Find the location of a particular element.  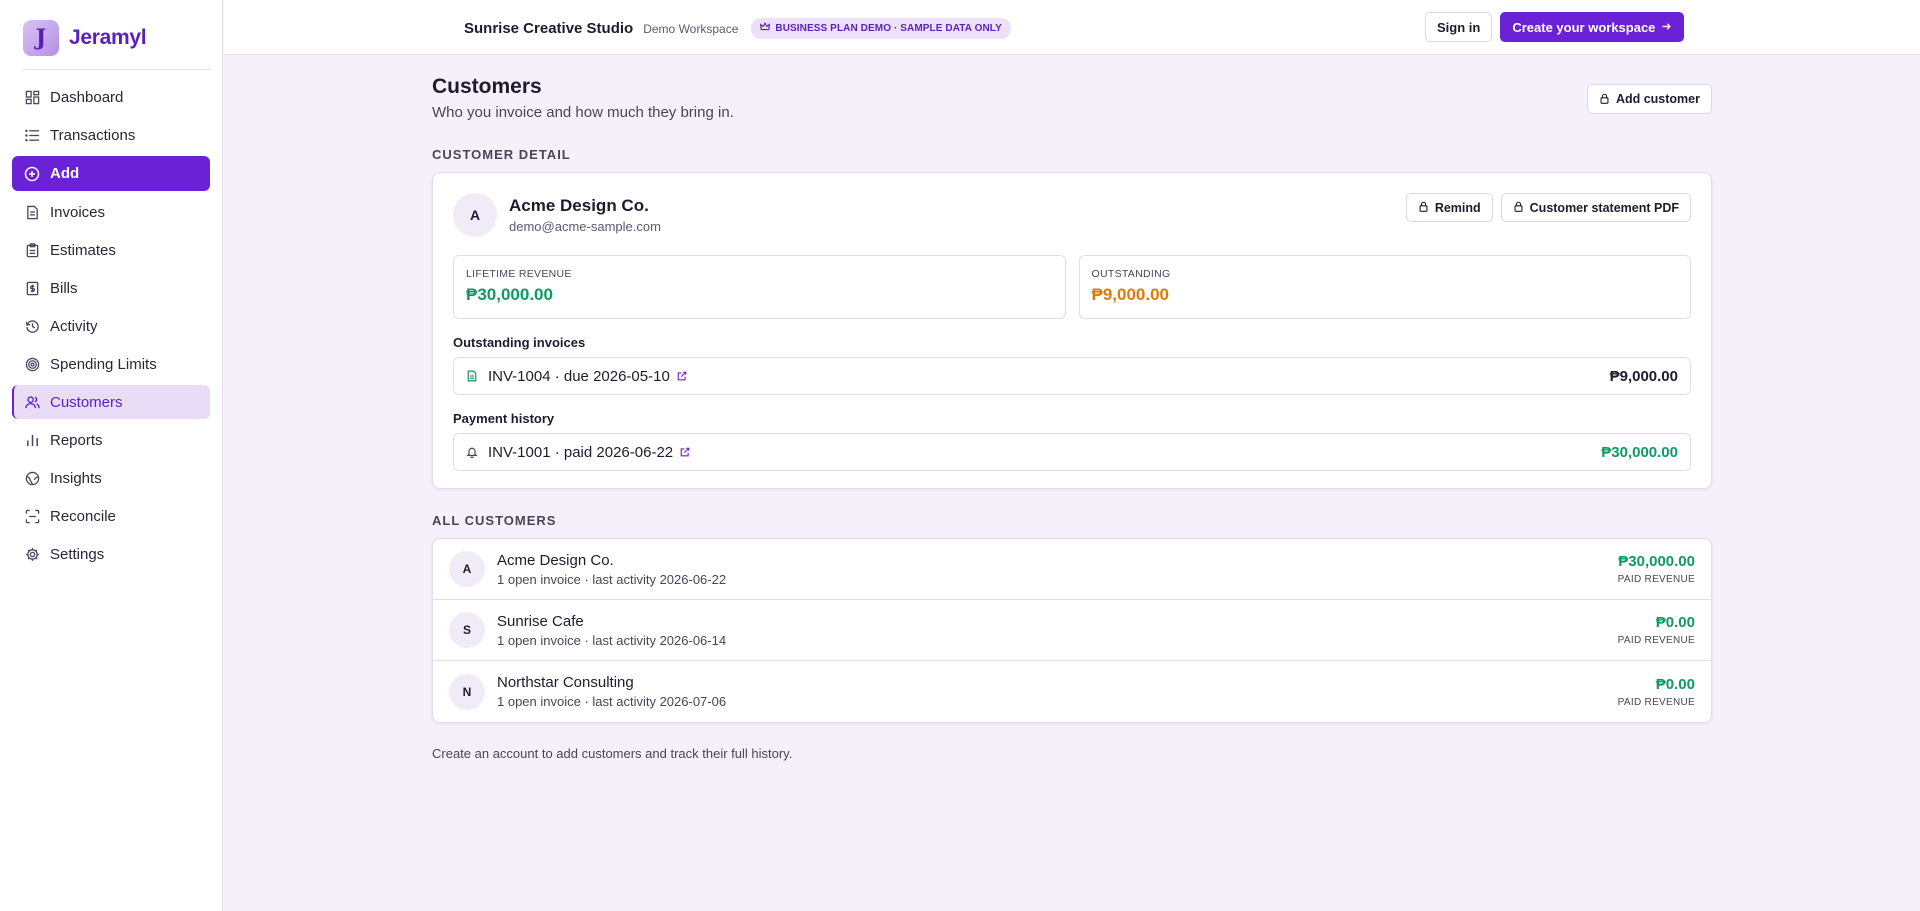

page-title: Customers is located at coordinates (487, 86).